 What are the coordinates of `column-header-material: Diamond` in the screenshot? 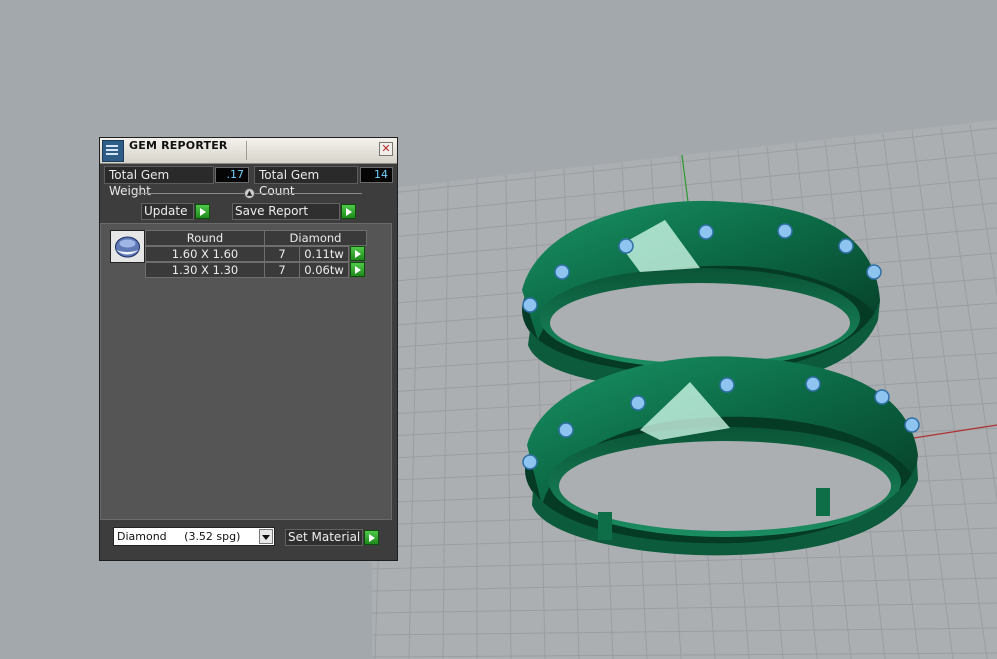 It's located at (315, 238).